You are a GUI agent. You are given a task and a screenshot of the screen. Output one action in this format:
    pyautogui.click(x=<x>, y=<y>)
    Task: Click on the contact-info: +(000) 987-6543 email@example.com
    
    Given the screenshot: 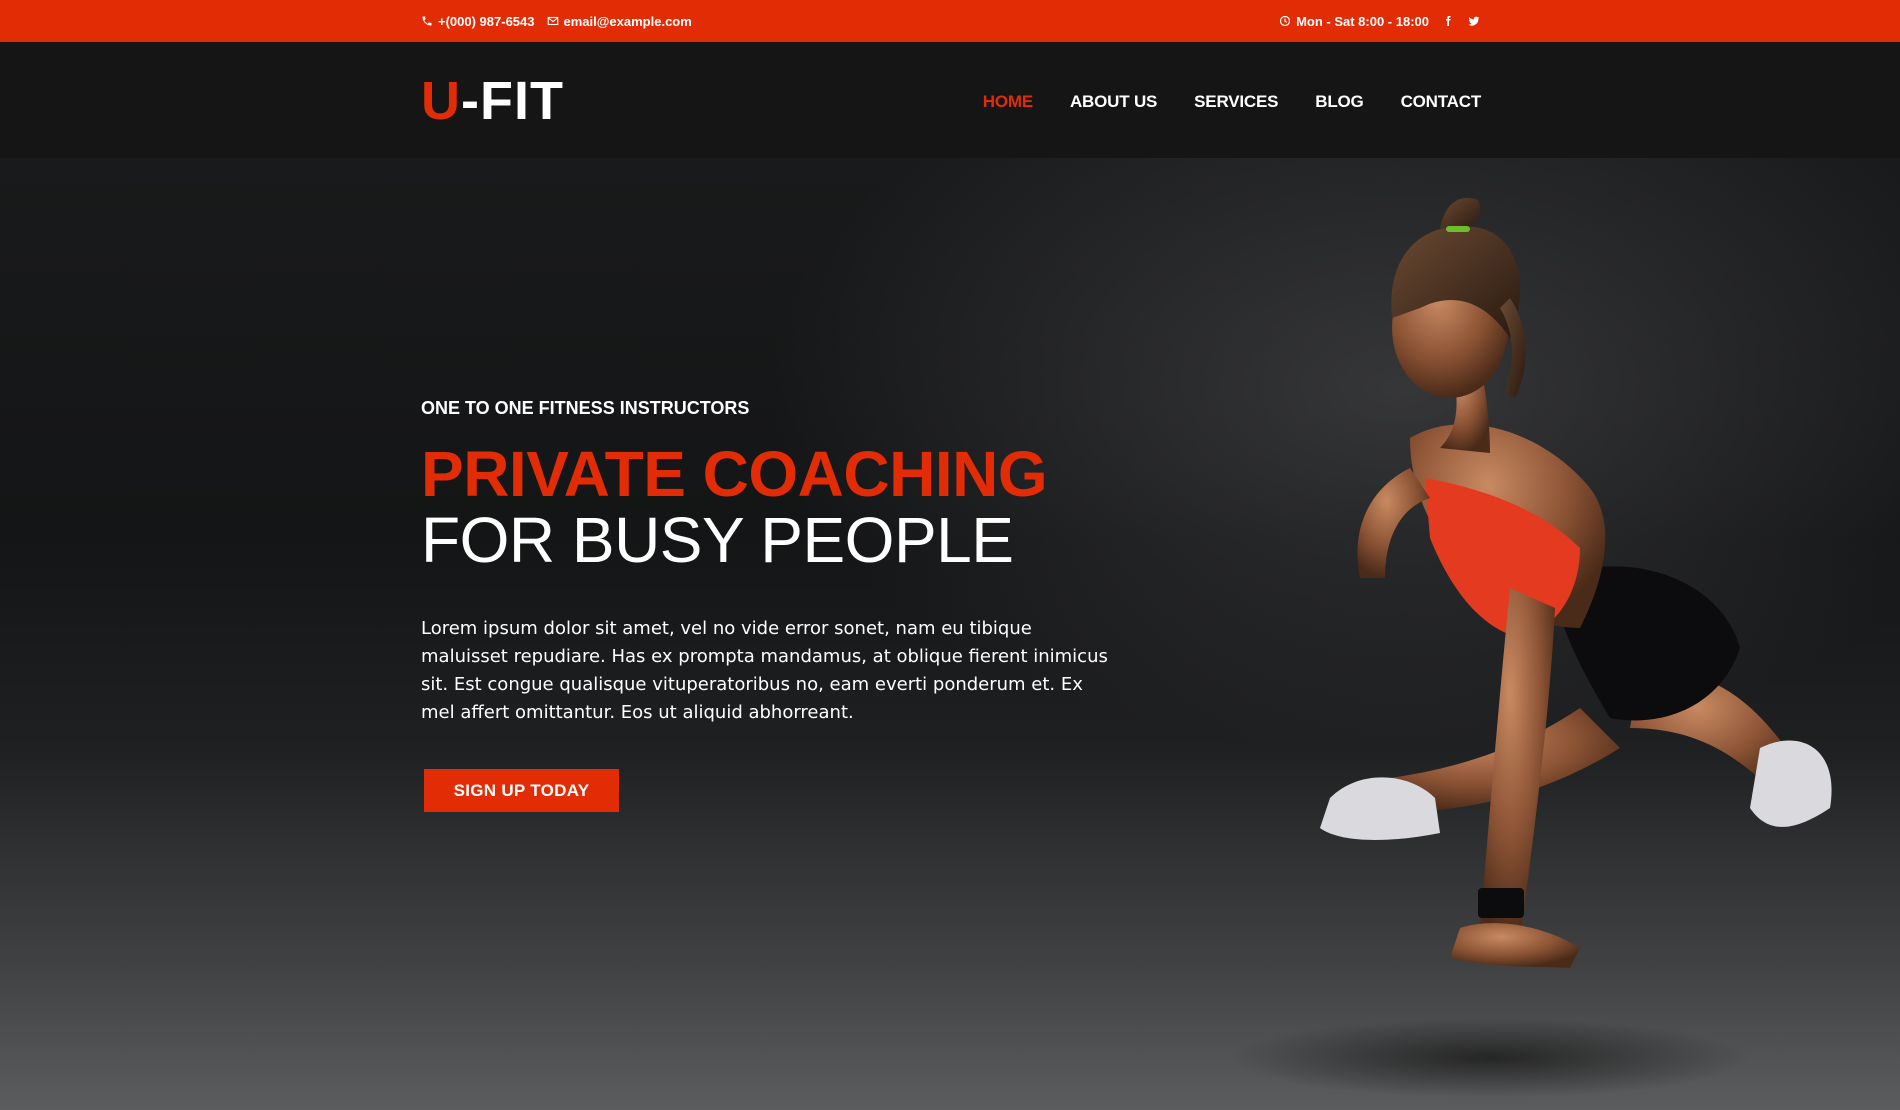 What is the action you would take?
    pyautogui.click(x=556, y=21)
    